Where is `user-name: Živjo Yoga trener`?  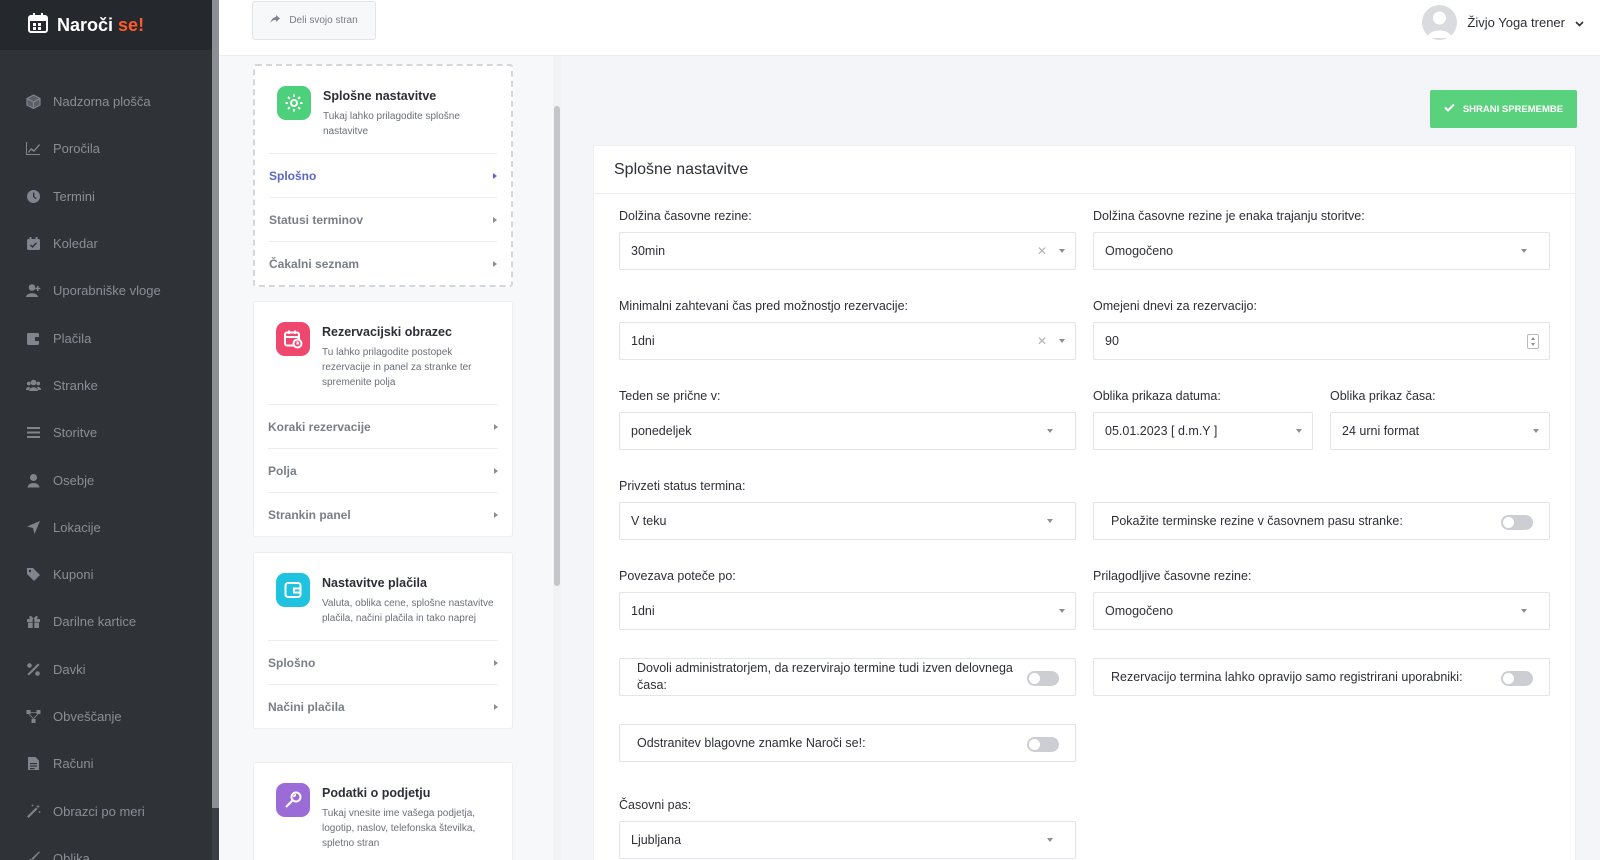 user-name: Živjo Yoga trener is located at coordinates (1516, 22).